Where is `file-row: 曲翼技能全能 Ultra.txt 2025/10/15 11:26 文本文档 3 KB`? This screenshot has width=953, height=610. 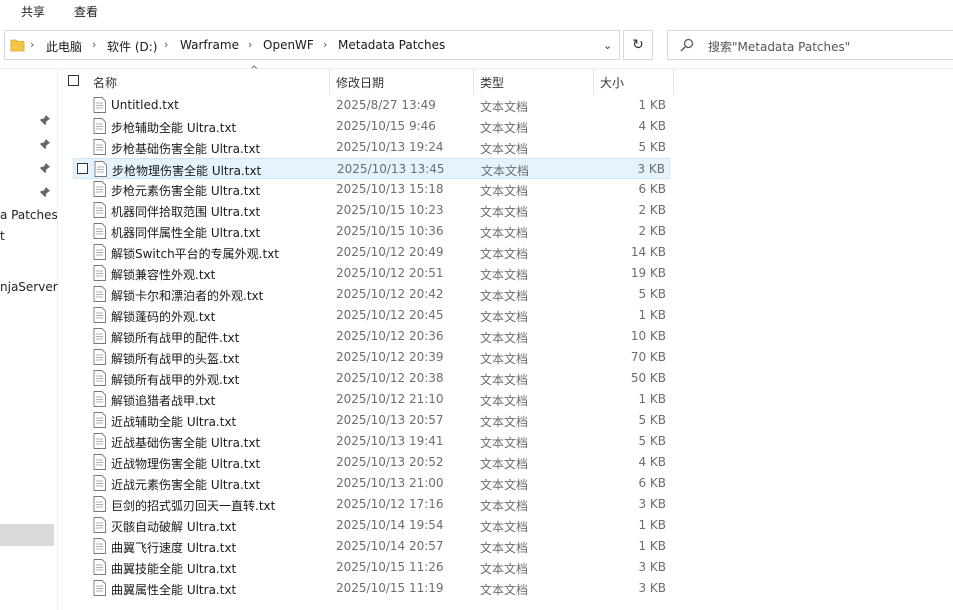 file-row: 曲翼技能全能 Ultra.txt 2025/10/15 11:26 文本文档 3 KB is located at coordinates (371, 567).